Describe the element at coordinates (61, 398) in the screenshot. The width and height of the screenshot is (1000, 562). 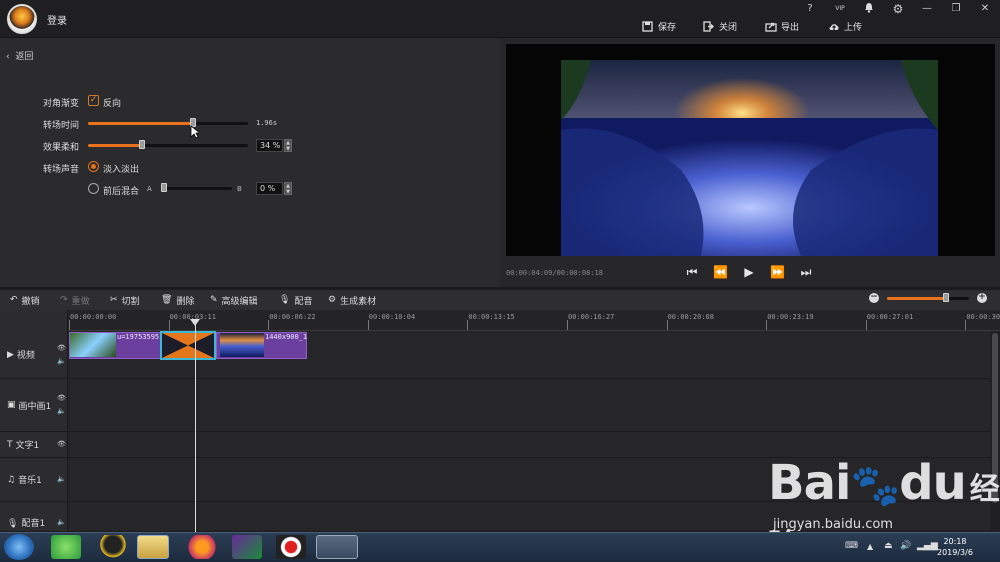
I see `pip-visibility-eye-icon: 👁` at that location.